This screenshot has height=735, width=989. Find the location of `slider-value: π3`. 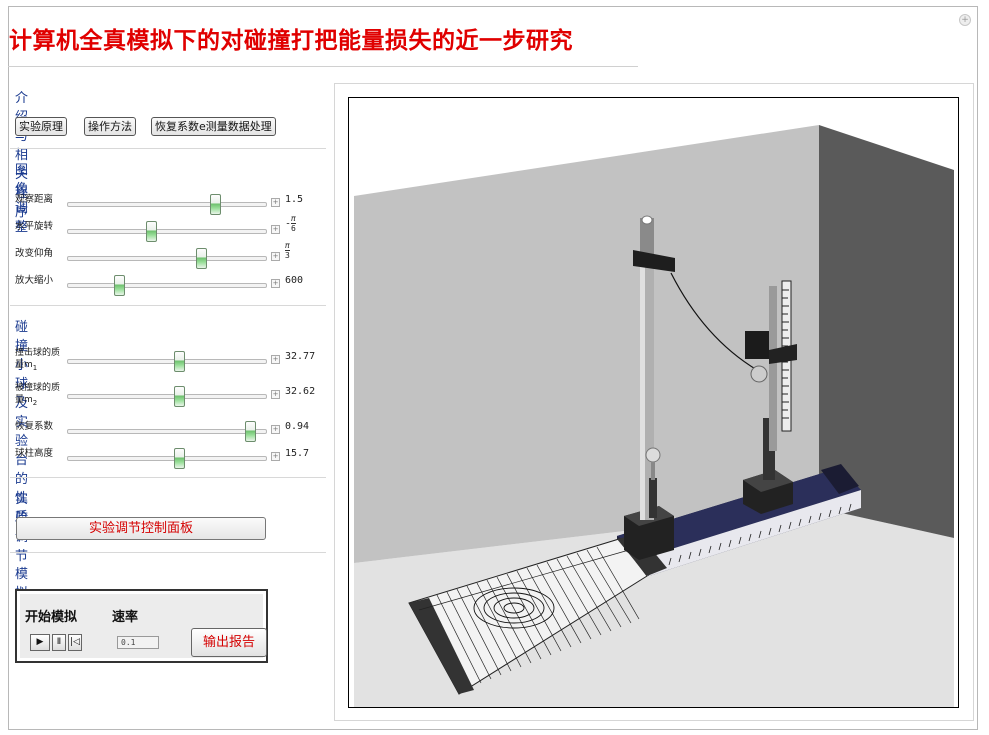

slider-value: π3 is located at coordinates (287, 250).